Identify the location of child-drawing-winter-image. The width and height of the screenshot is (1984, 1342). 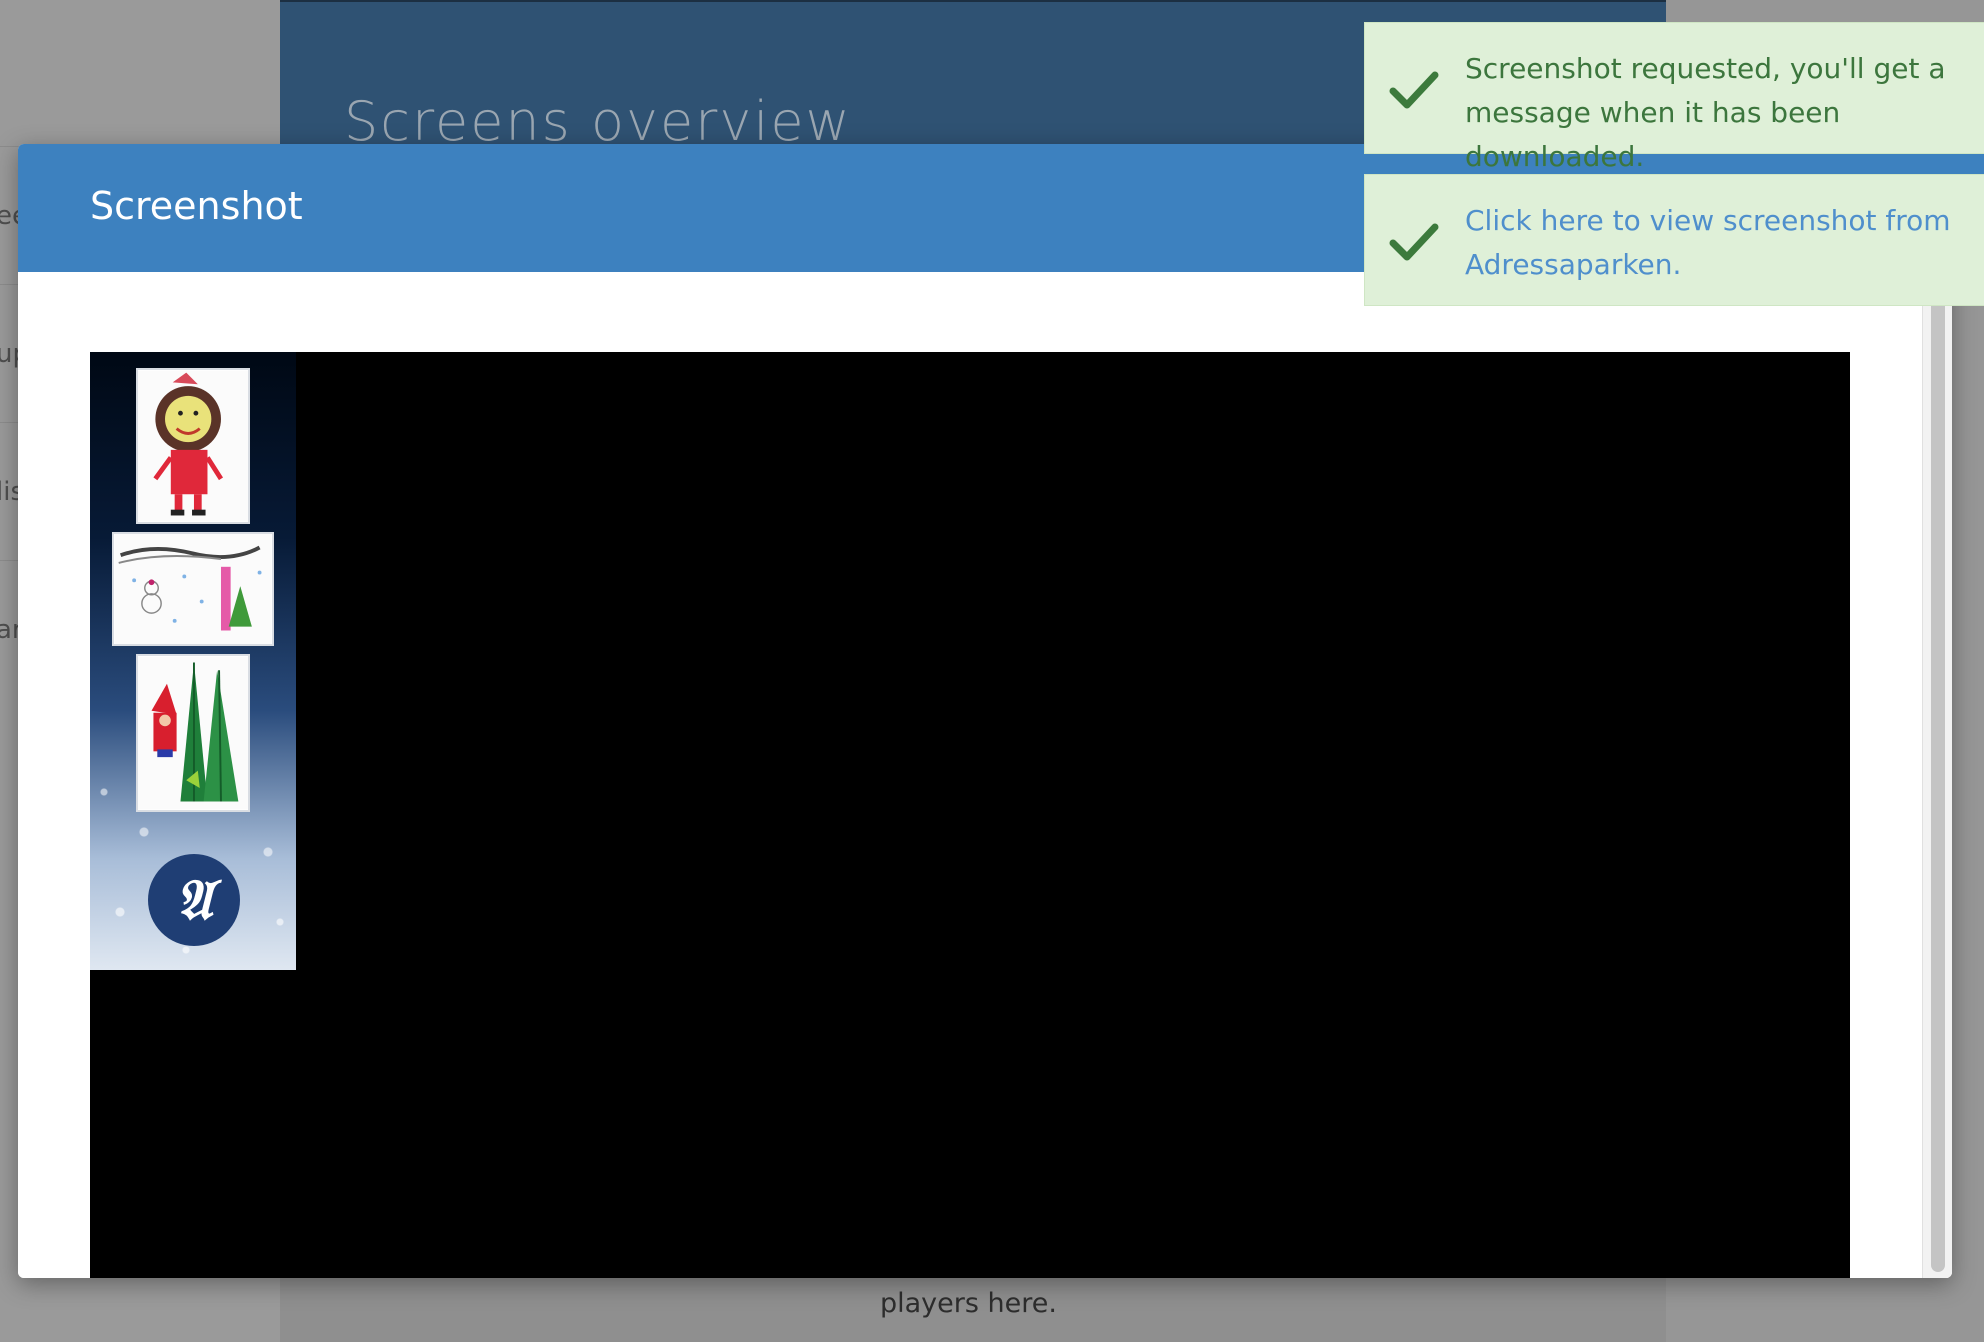
(193, 589).